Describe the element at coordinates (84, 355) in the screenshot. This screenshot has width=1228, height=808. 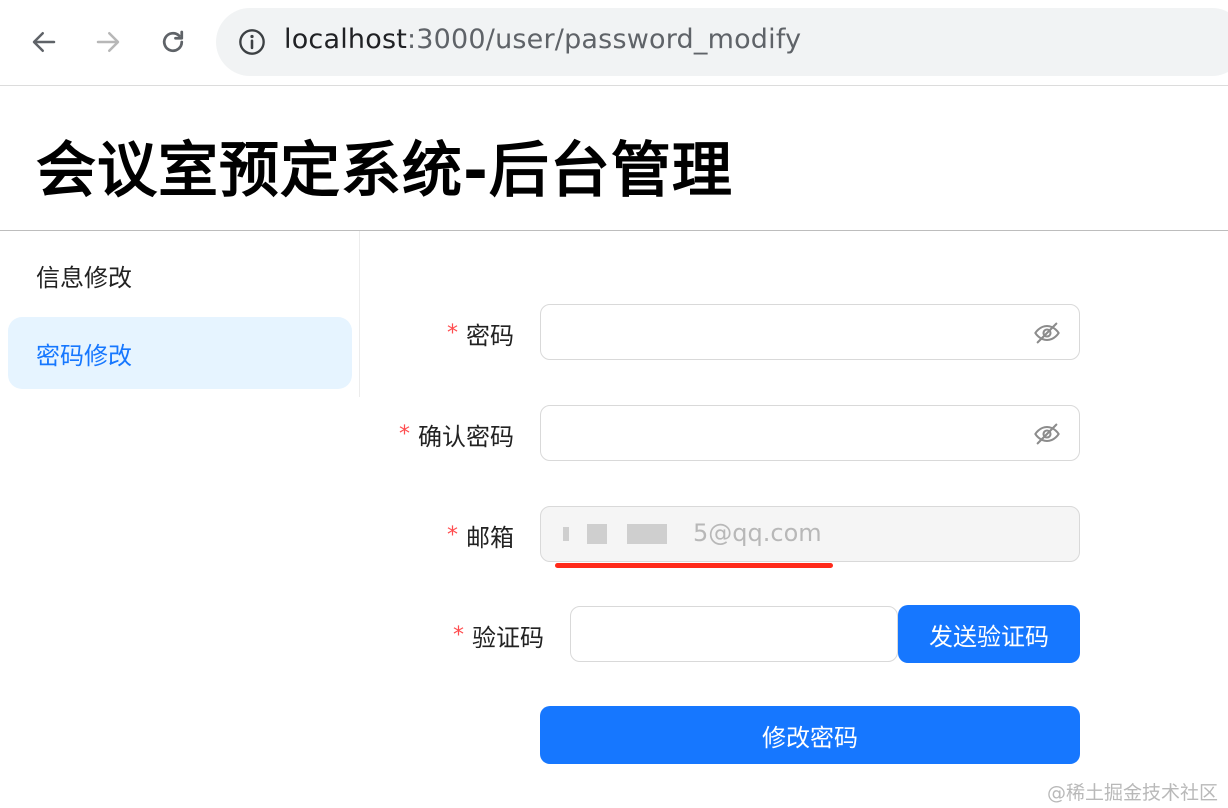
I see `sidebar-item-label: 密码修改` at that location.